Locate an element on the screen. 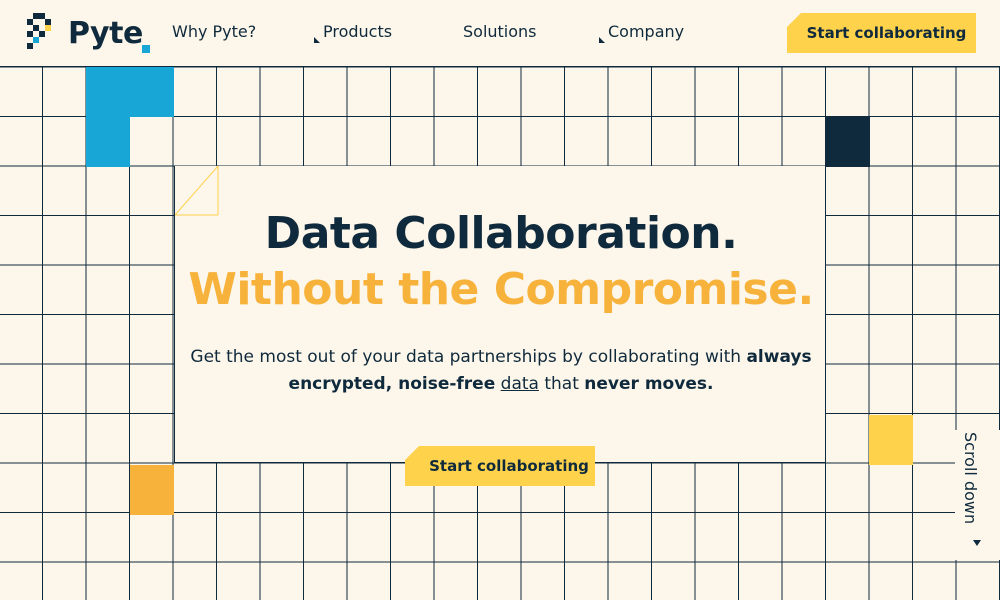 Image resolution: width=1000 pixels, height=600 pixels. nav-solutions: Solutions is located at coordinates (500, 31).